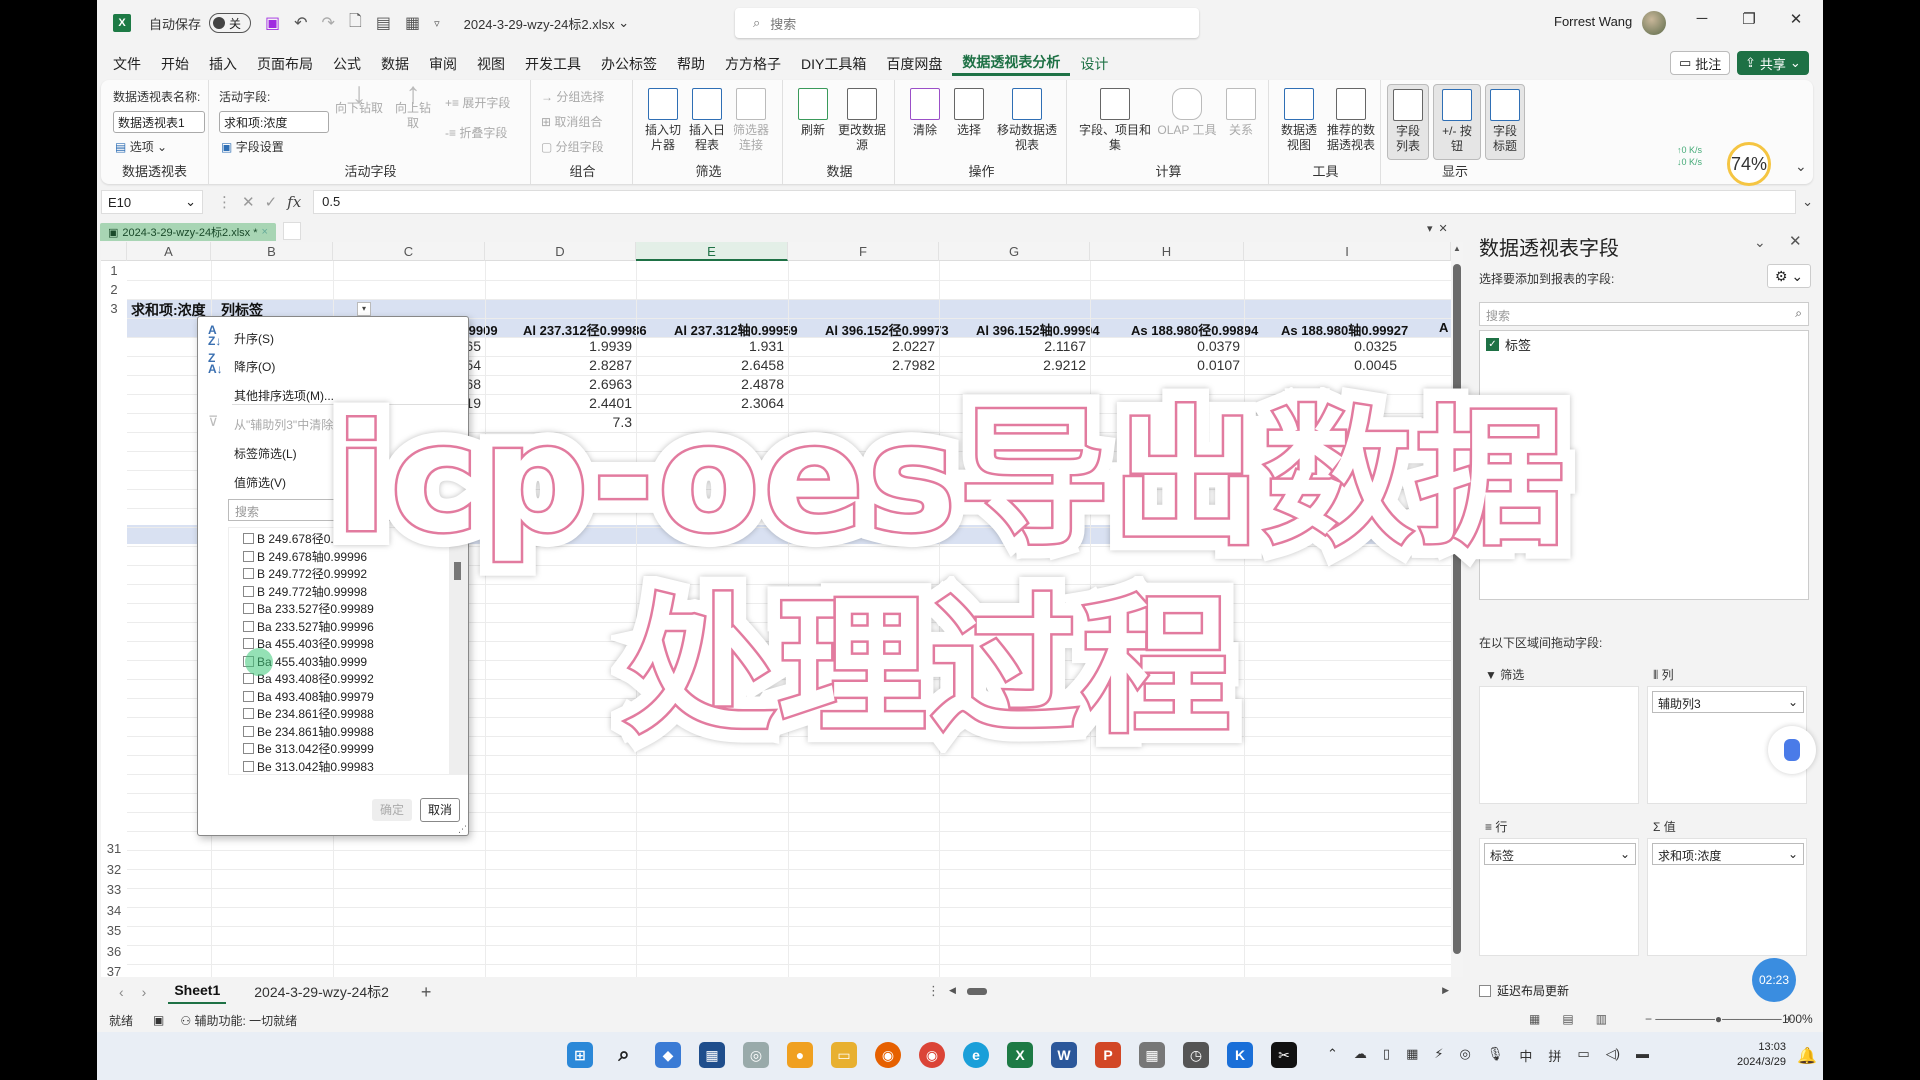 This screenshot has width=1920, height=1080. What do you see at coordinates (355, 23) in the screenshot?
I see `print-preview-icon: 🗋` at bounding box center [355, 23].